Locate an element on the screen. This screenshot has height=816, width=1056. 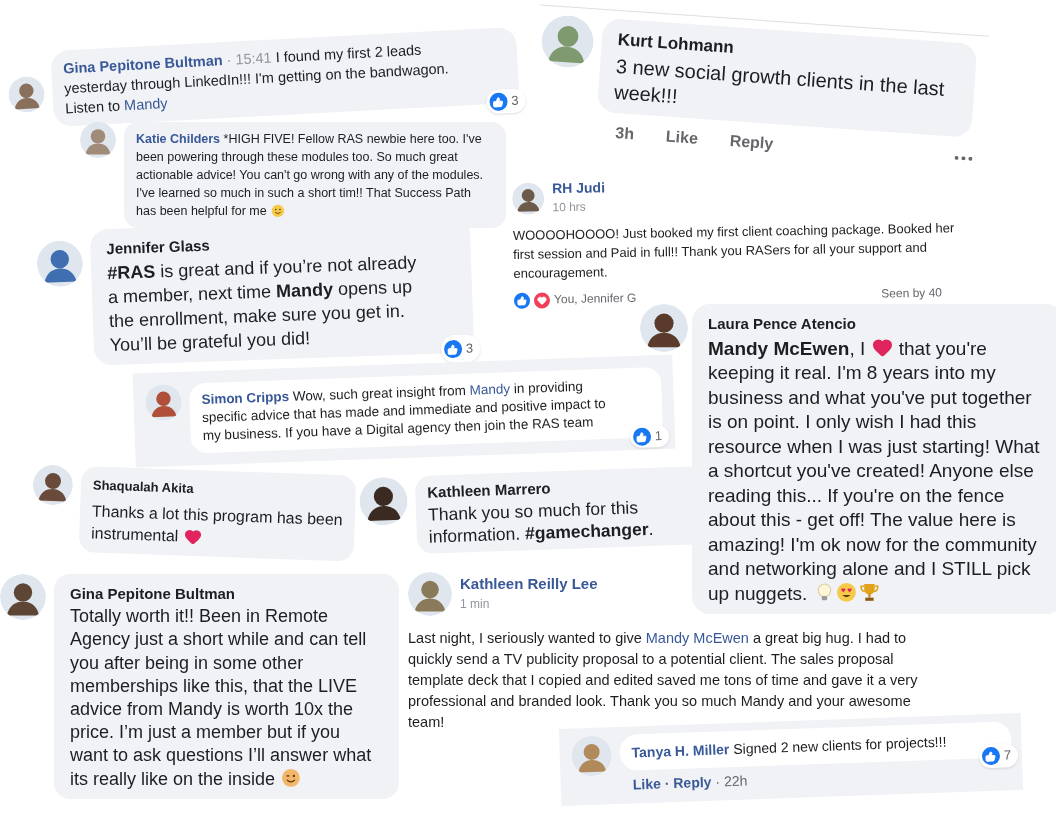
action-link: · Reply is located at coordinates (688, 783).